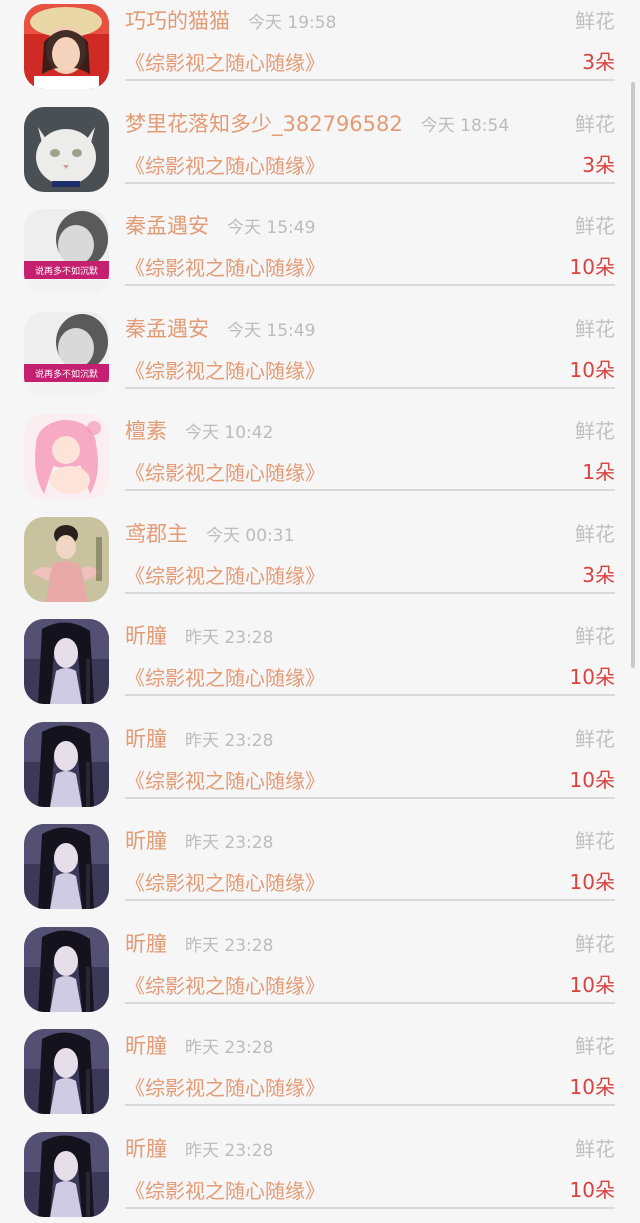 The height and width of the screenshot is (1223, 640). Describe the element at coordinates (271, 228) in the screenshot. I see `send-time: 今天 15:49` at that location.